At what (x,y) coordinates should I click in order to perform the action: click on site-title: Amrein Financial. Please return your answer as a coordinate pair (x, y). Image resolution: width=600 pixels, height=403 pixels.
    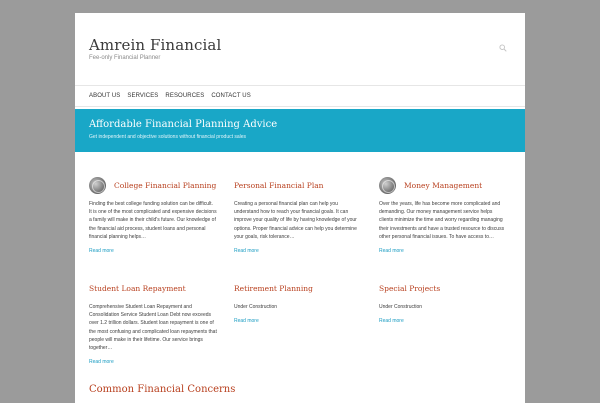
    Looking at the image, I should click on (155, 45).